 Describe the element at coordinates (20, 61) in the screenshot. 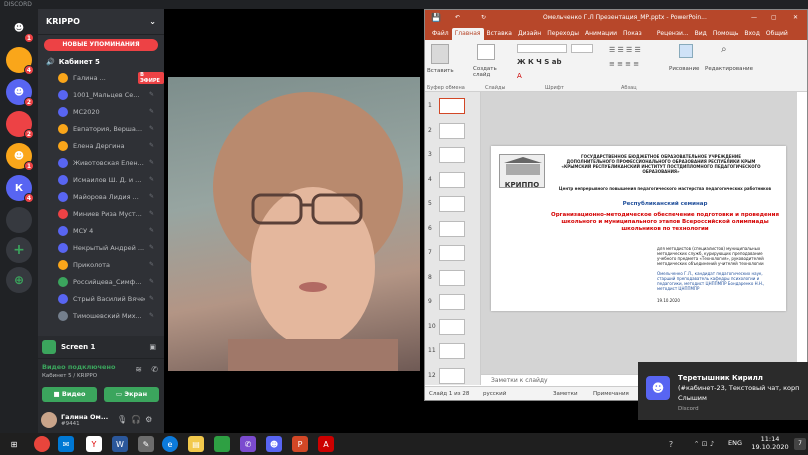

I see `server-icon: 4` at that location.